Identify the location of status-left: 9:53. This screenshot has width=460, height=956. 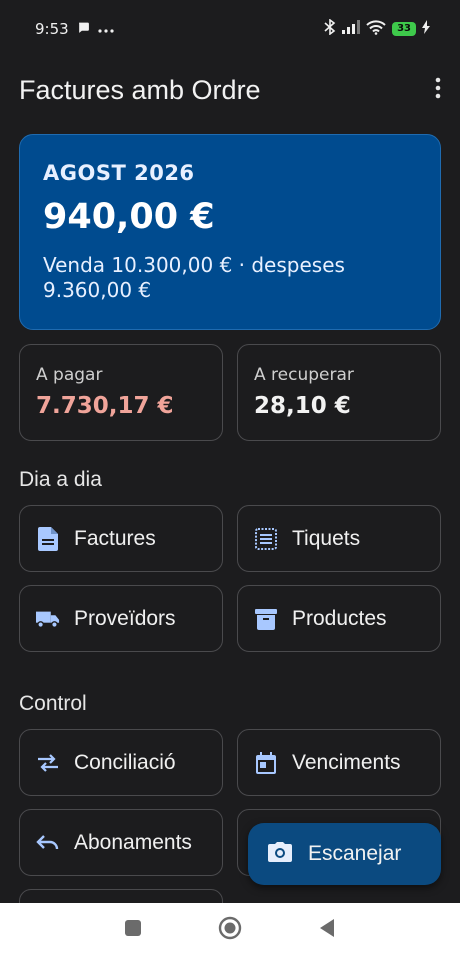
(74, 29).